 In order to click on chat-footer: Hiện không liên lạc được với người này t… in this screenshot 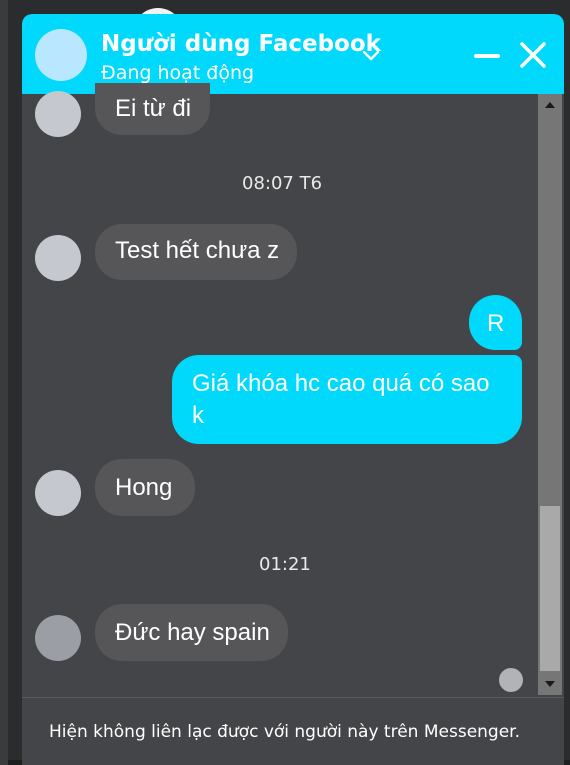, I will do `click(293, 731)`.